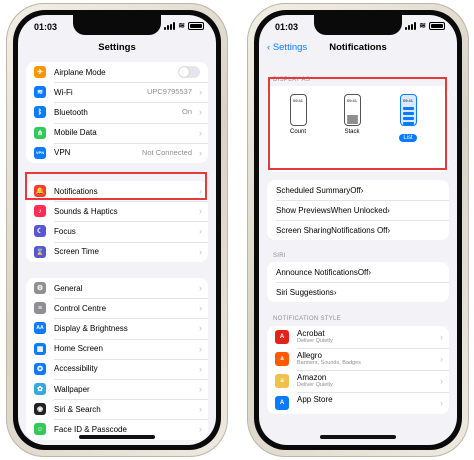 The image size is (474, 460). I want to click on settings-row: ✿ Wallpaper ›, so click(117, 388).